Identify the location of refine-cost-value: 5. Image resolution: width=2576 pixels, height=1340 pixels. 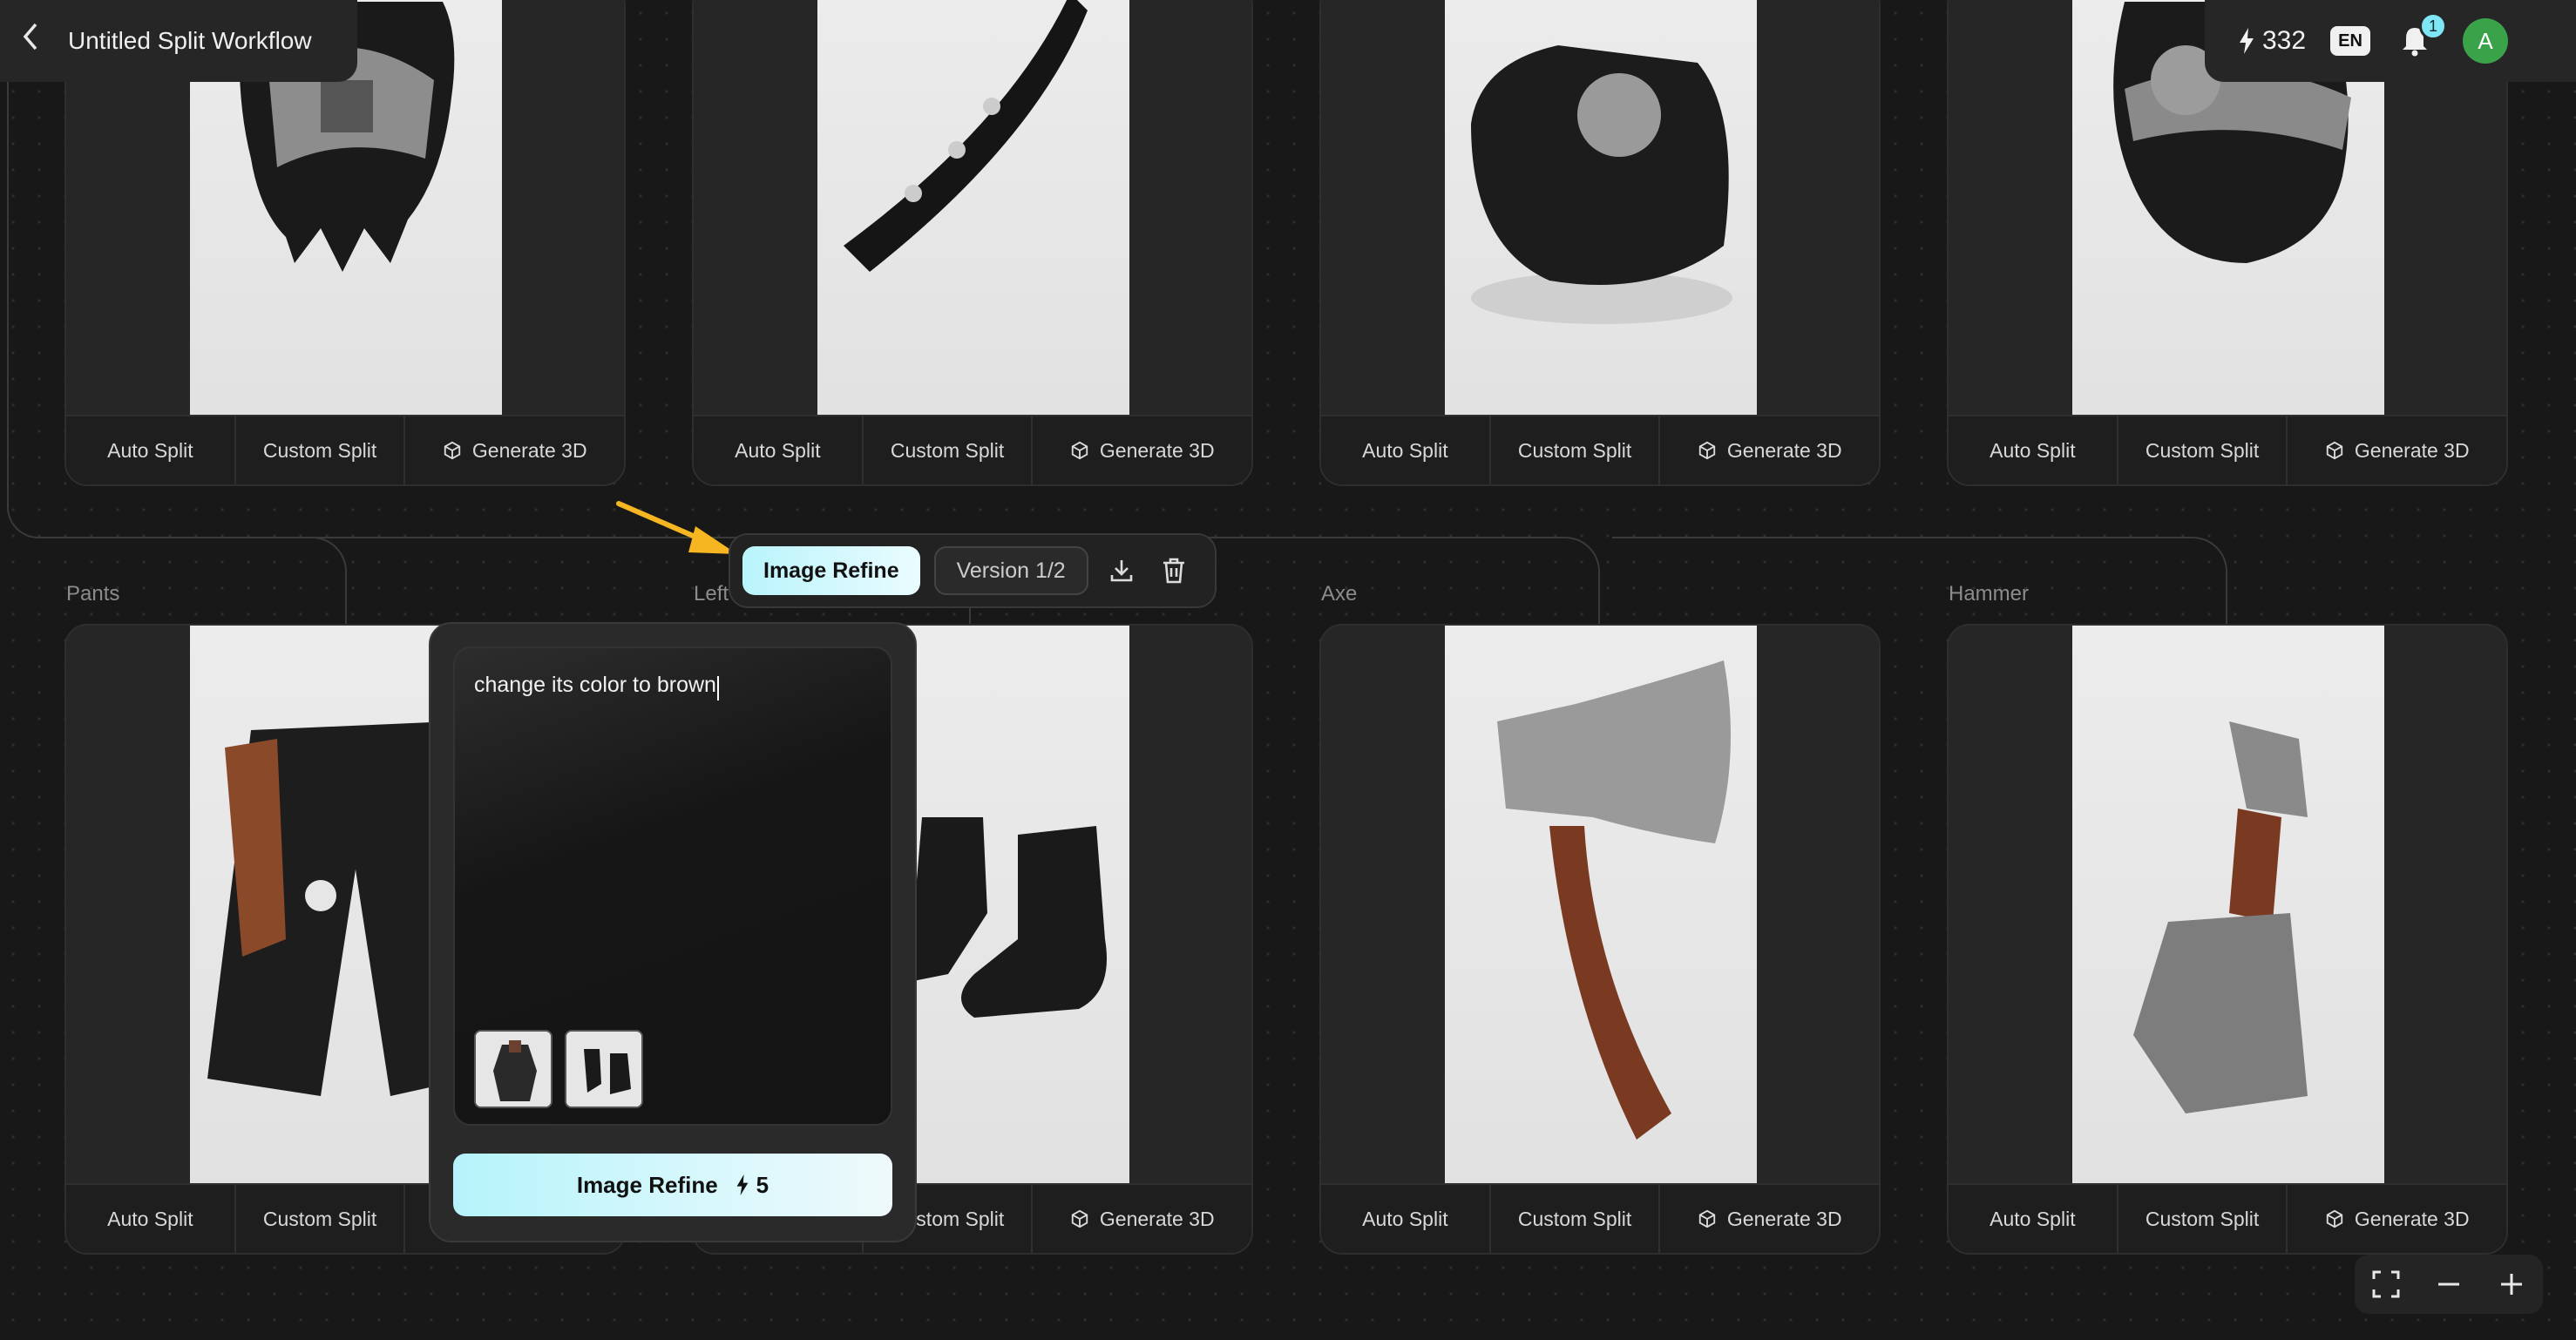
(763, 1184).